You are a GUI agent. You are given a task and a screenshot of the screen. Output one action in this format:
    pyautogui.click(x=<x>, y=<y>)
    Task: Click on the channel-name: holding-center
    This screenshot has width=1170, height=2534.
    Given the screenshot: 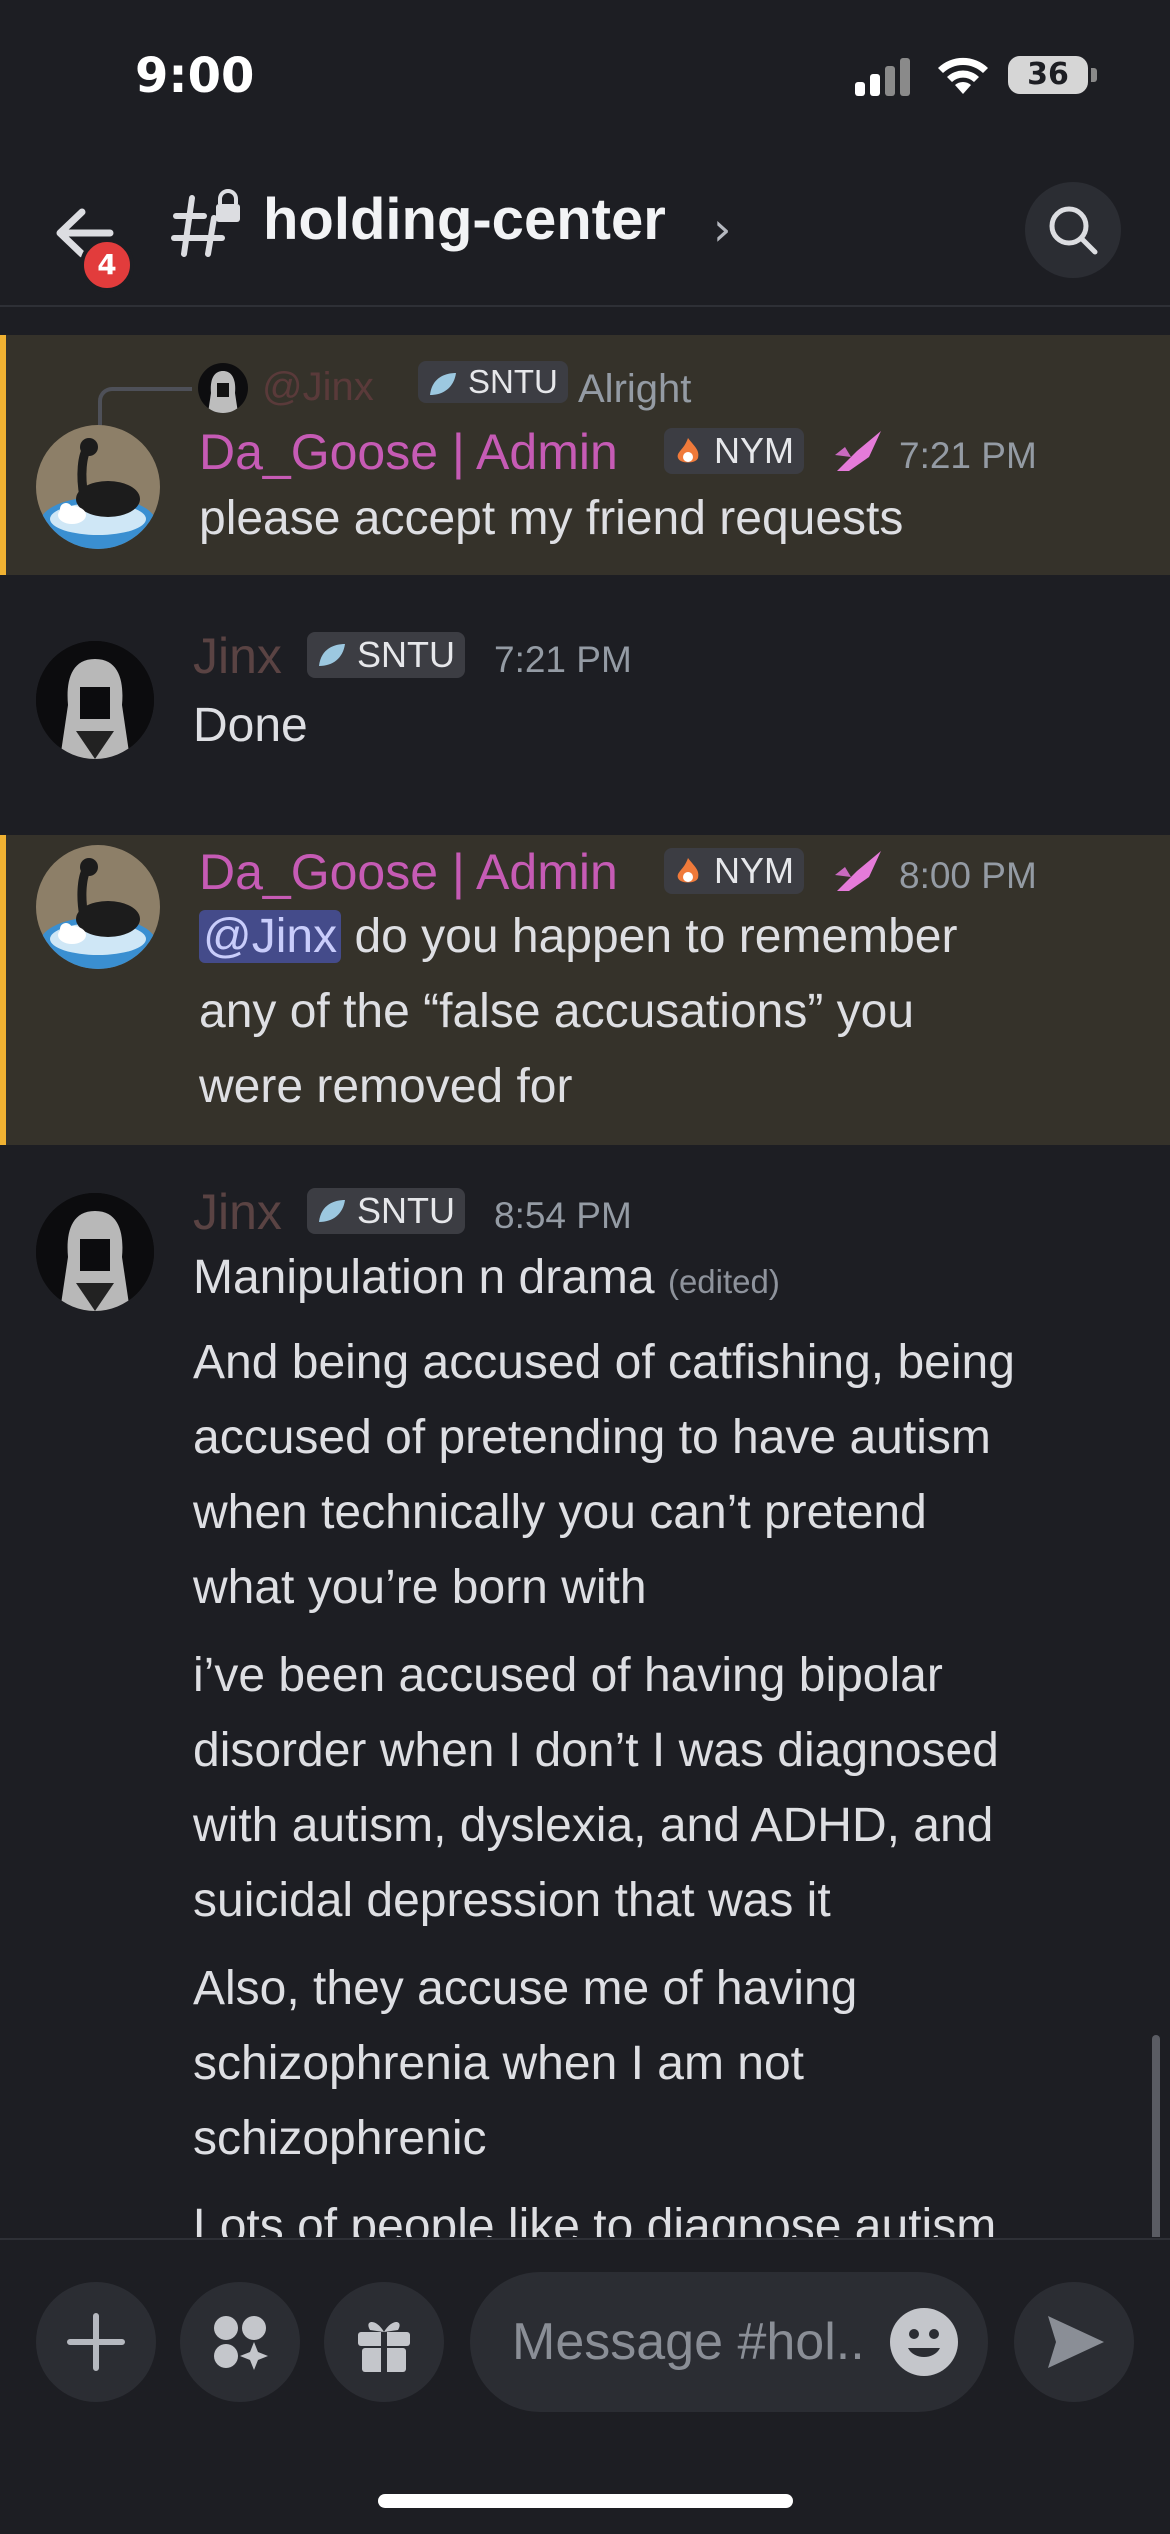 What is the action you would take?
    pyautogui.click(x=464, y=219)
    